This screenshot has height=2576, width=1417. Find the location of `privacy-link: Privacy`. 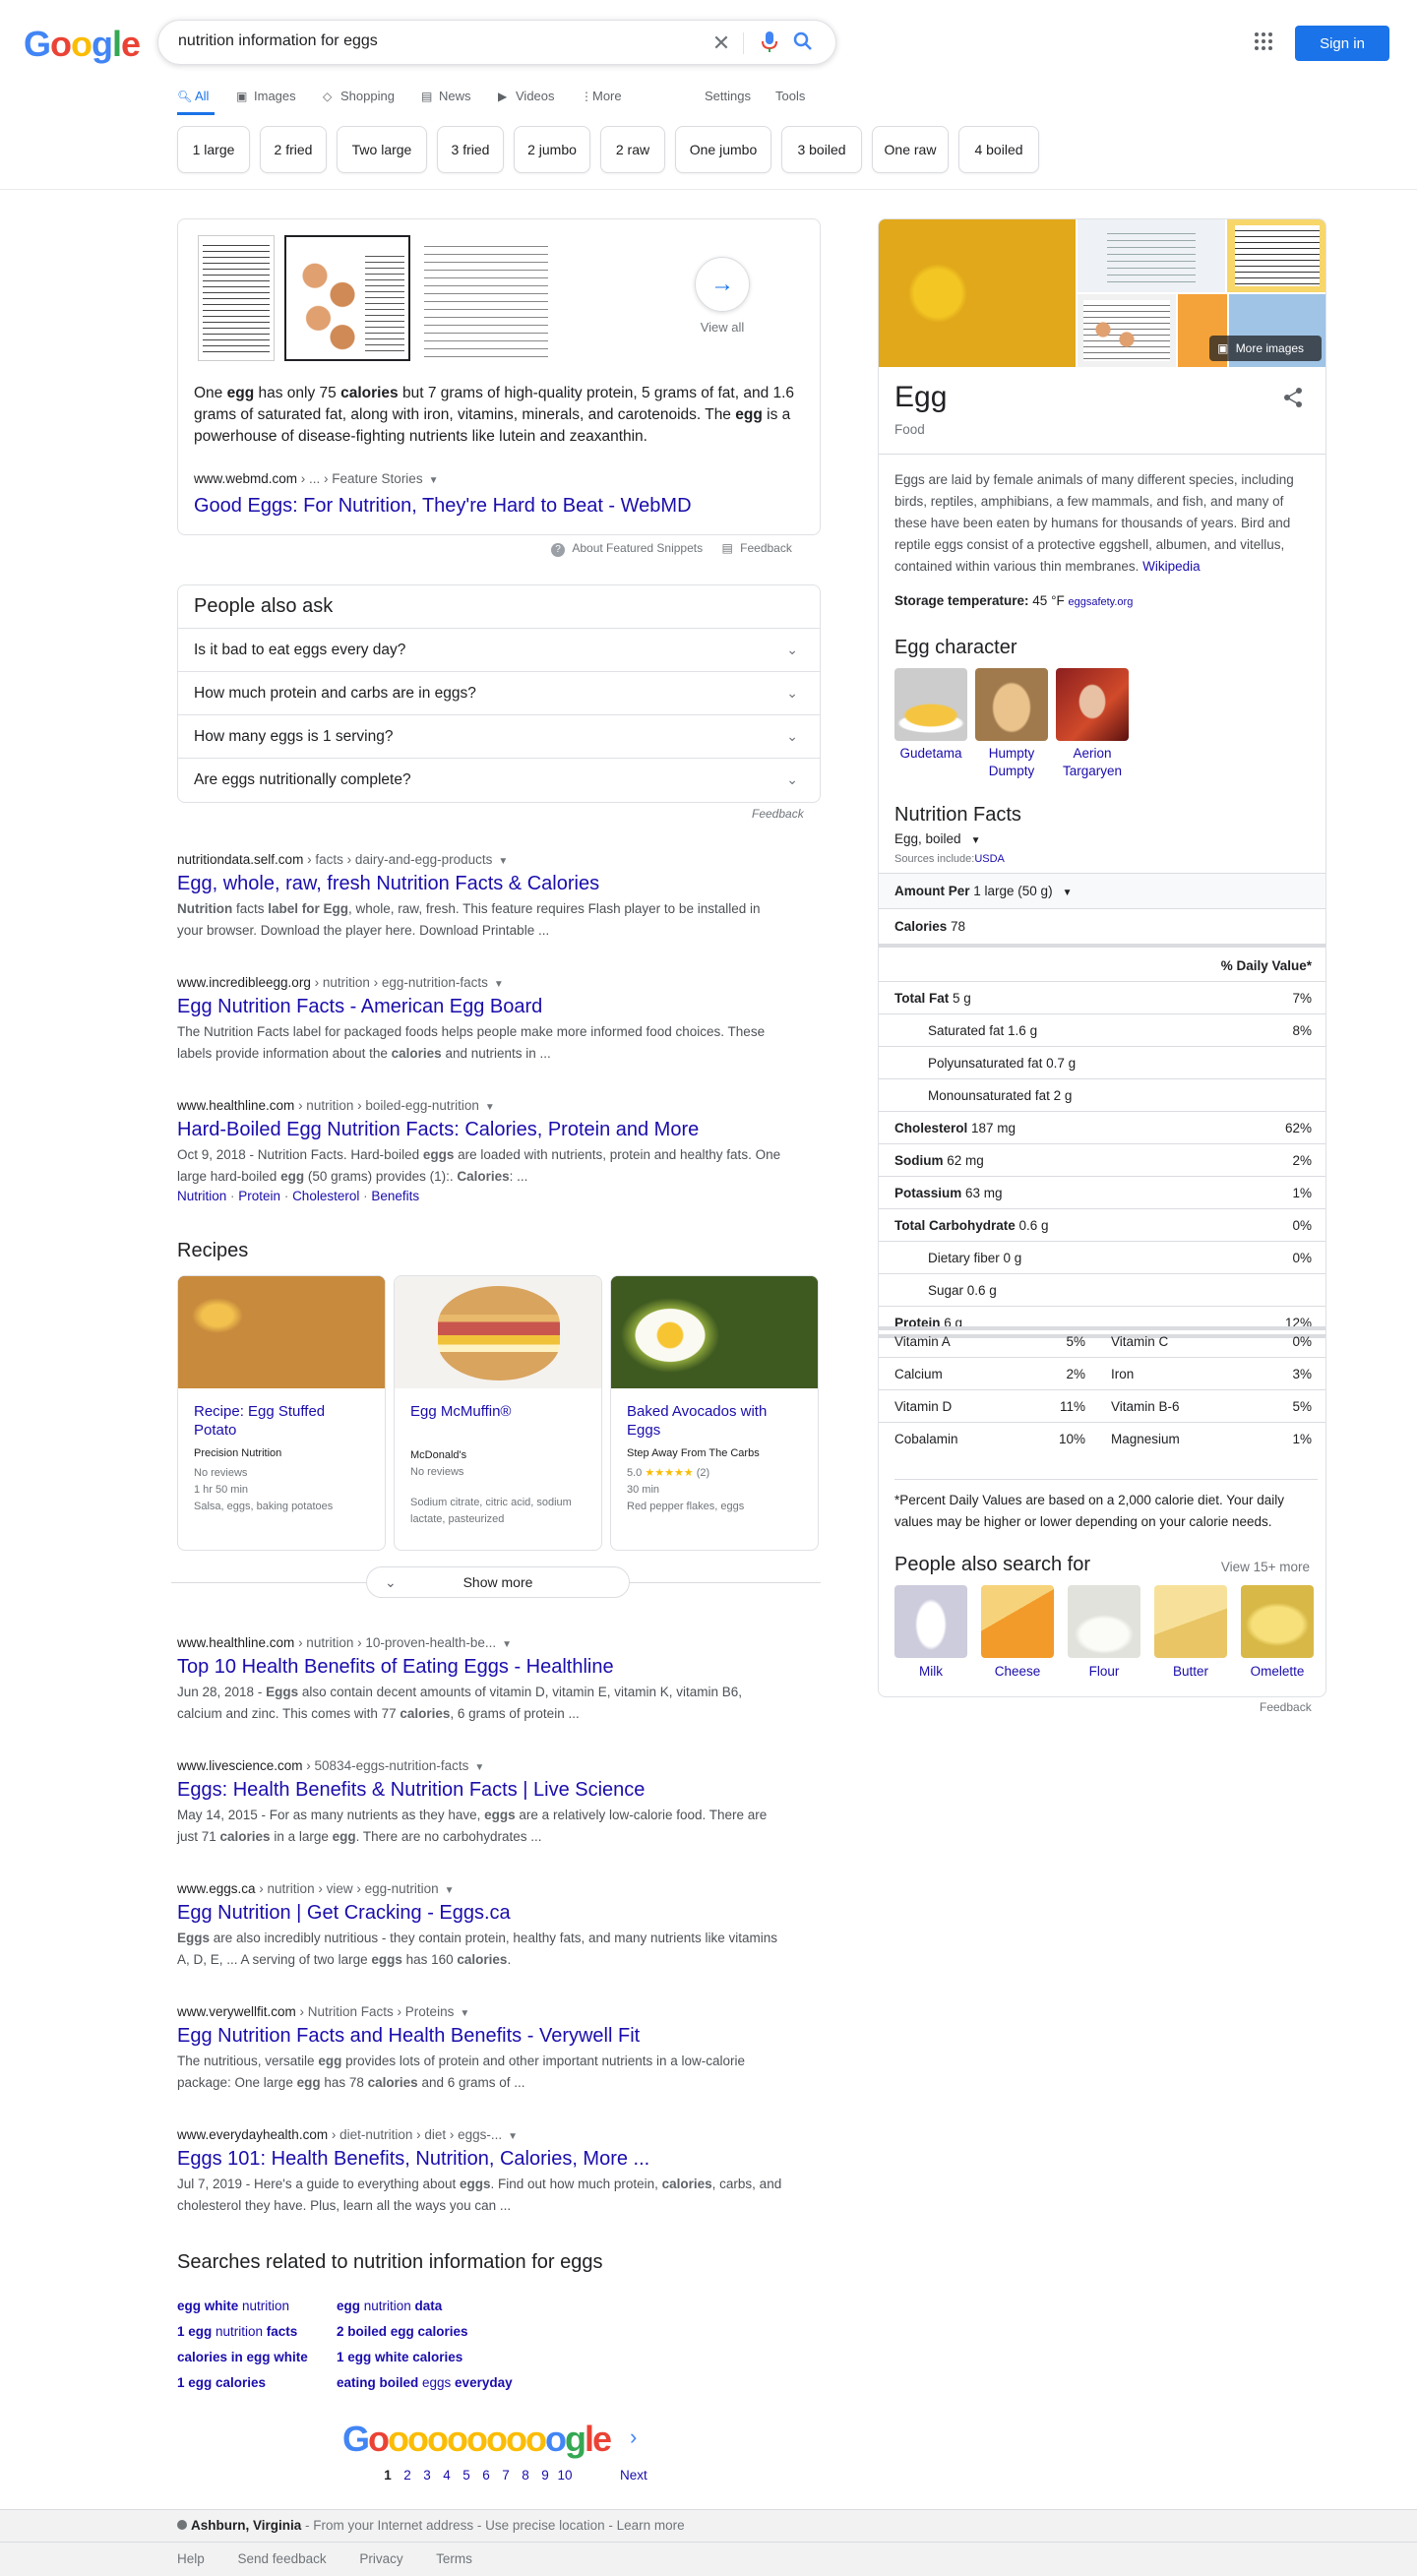

privacy-link: Privacy is located at coordinates (380, 2558).